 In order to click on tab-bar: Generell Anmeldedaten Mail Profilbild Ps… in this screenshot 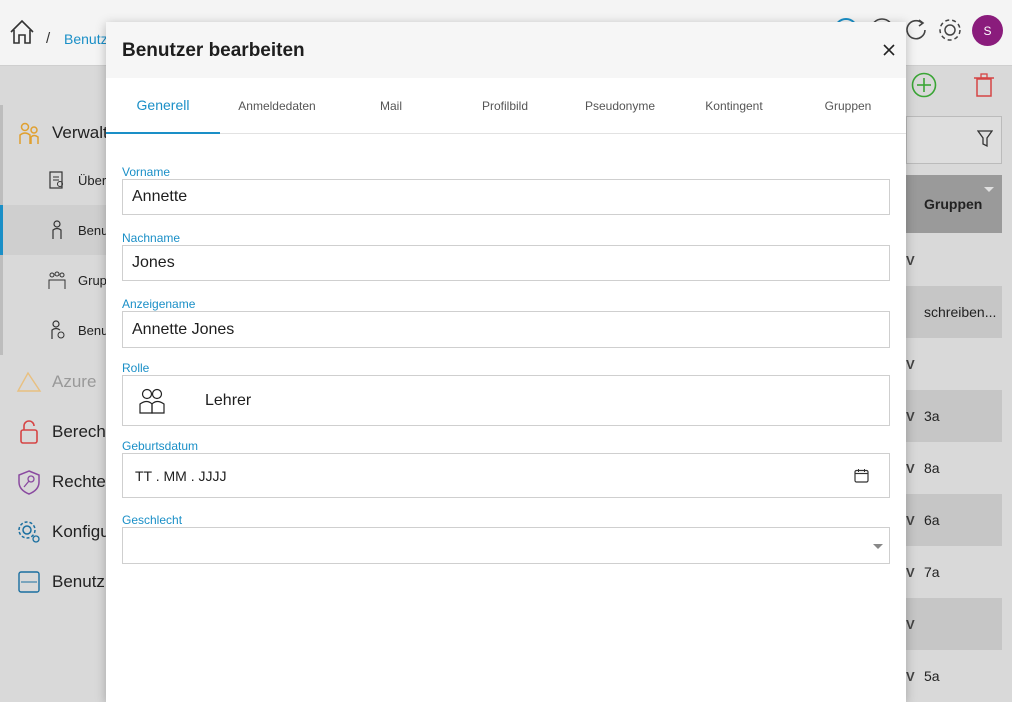, I will do `click(506, 106)`.